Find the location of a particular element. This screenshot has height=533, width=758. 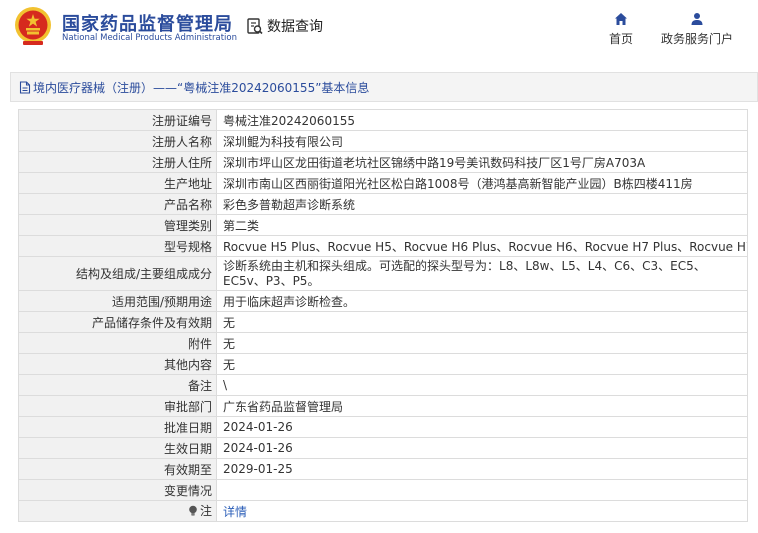

table-row: 有效期至 2029-01-25 is located at coordinates (383, 469).